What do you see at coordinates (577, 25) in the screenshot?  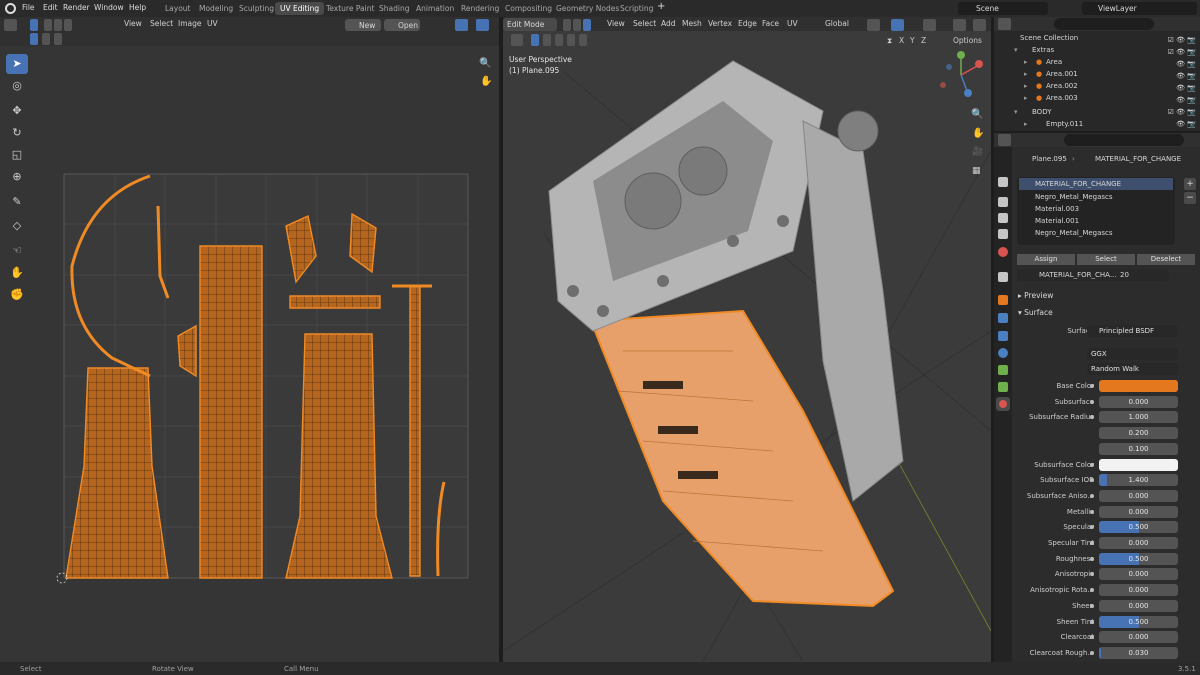 I see `edge-mode-icon` at bounding box center [577, 25].